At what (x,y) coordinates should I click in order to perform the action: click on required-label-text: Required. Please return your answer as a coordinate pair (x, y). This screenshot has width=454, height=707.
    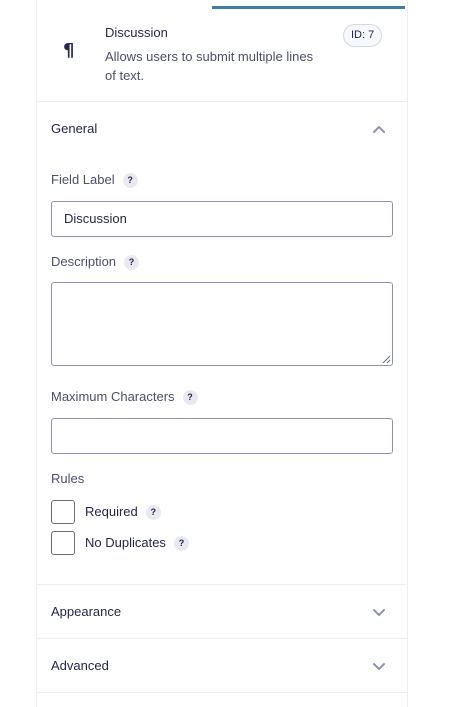
    Looking at the image, I should click on (111, 511).